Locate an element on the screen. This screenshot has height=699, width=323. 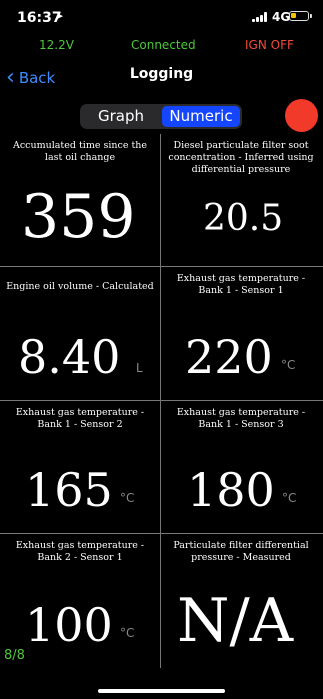
connection-info-bar: 12.2V Connected IGN OFF is located at coordinates (161, 46).